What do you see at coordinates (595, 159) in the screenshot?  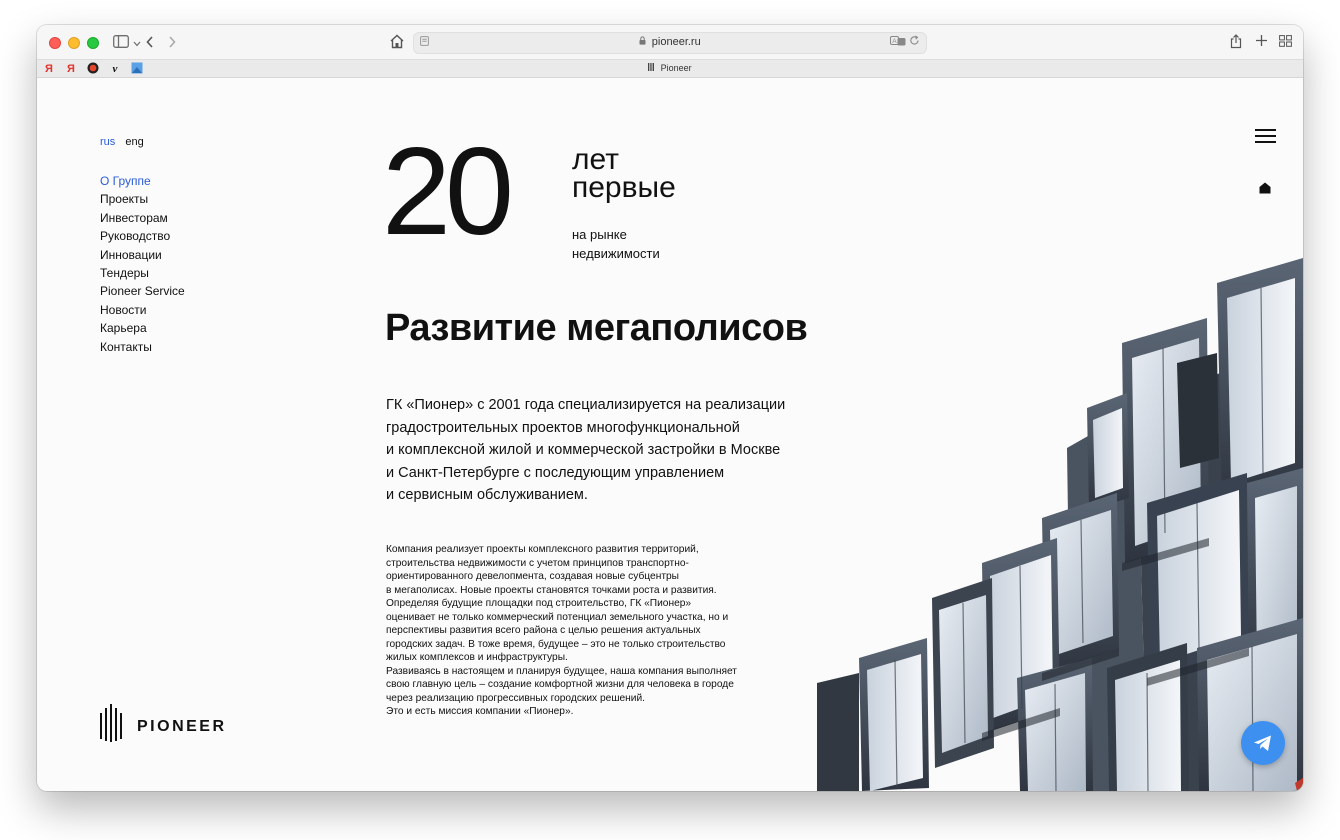 I see `hero-word-1: лет` at bounding box center [595, 159].